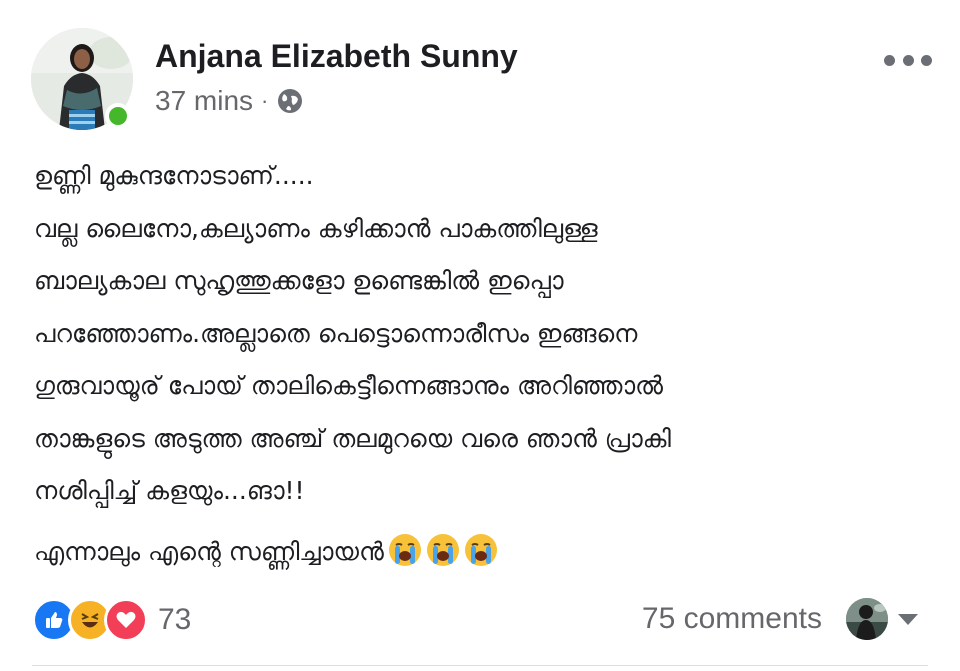 The image size is (960, 671). Describe the element at coordinates (118, 116) in the screenshot. I see `online-status-dot` at that location.